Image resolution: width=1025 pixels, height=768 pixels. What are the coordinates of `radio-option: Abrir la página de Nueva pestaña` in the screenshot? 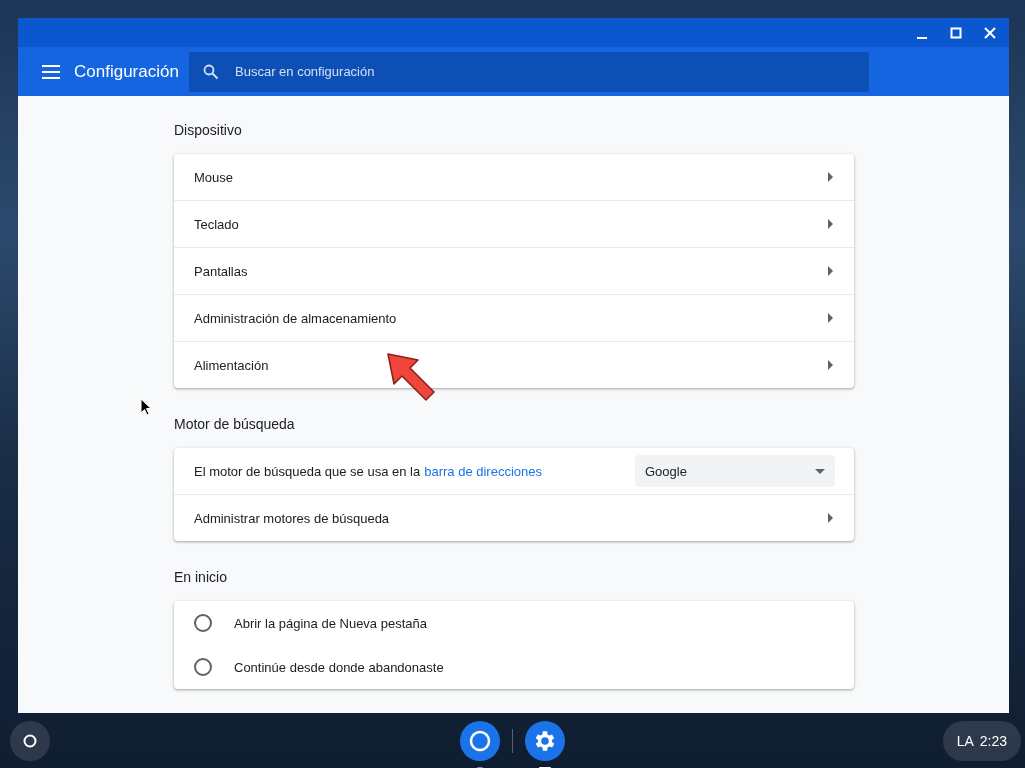 It's located at (514, 623).